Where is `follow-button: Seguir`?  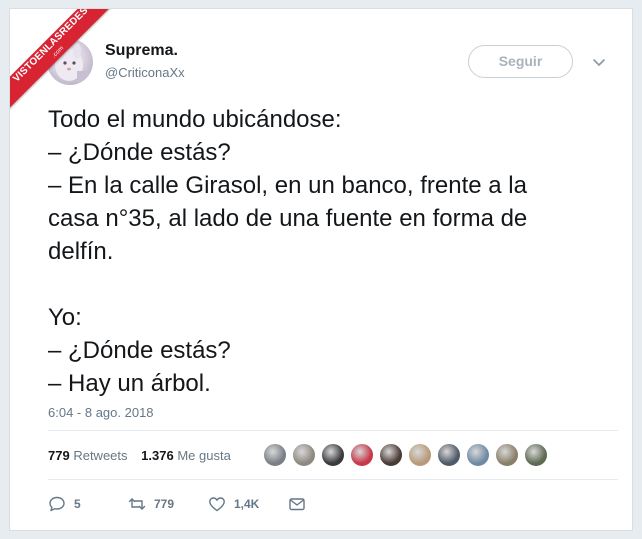
follow-button: Seguir is located at coordinates (520, 61).